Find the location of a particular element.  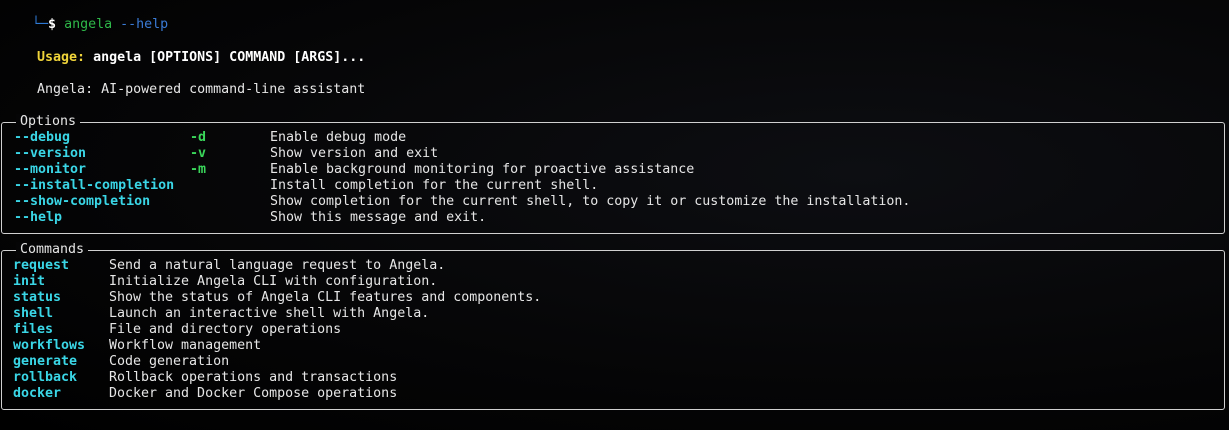

usage-label: Usage: is located at coordinates (61, 57).